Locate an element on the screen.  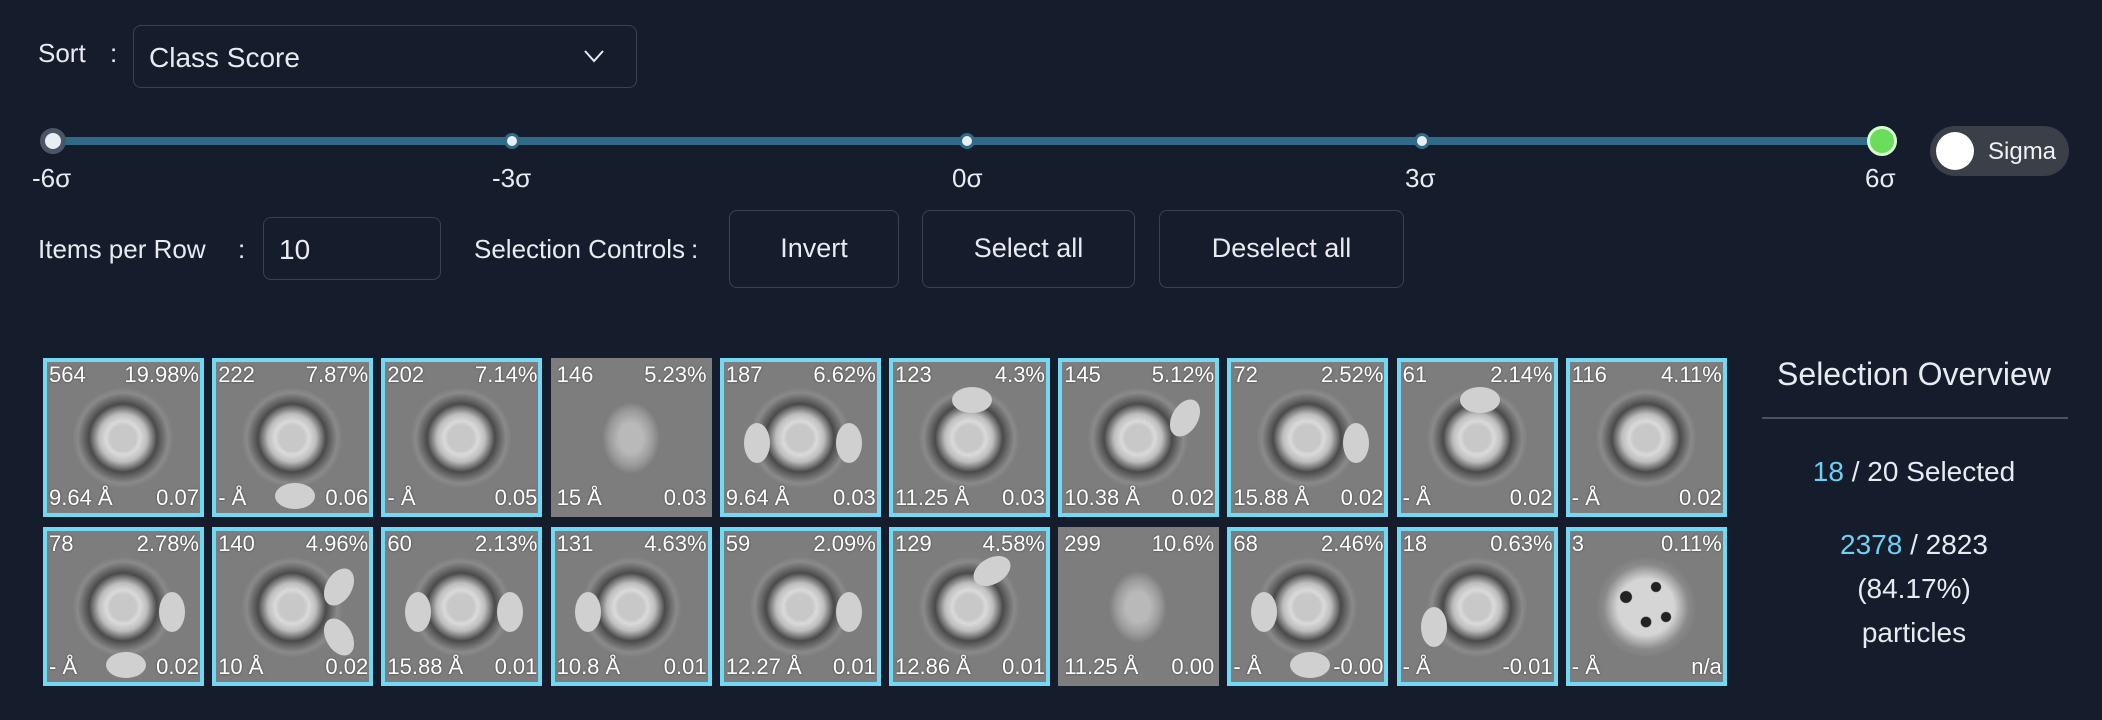
class-tile: 131 4.63% 10.8 Å 0.01 is located at coordinates (631, 606).